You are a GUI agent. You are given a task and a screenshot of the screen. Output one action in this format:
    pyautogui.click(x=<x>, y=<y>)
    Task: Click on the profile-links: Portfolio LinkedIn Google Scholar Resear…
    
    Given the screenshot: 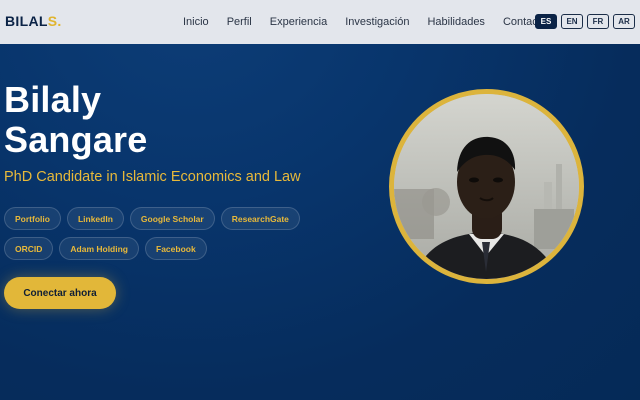 What is the action you would take?
    pyautogui.click(x=154, y=233)
    